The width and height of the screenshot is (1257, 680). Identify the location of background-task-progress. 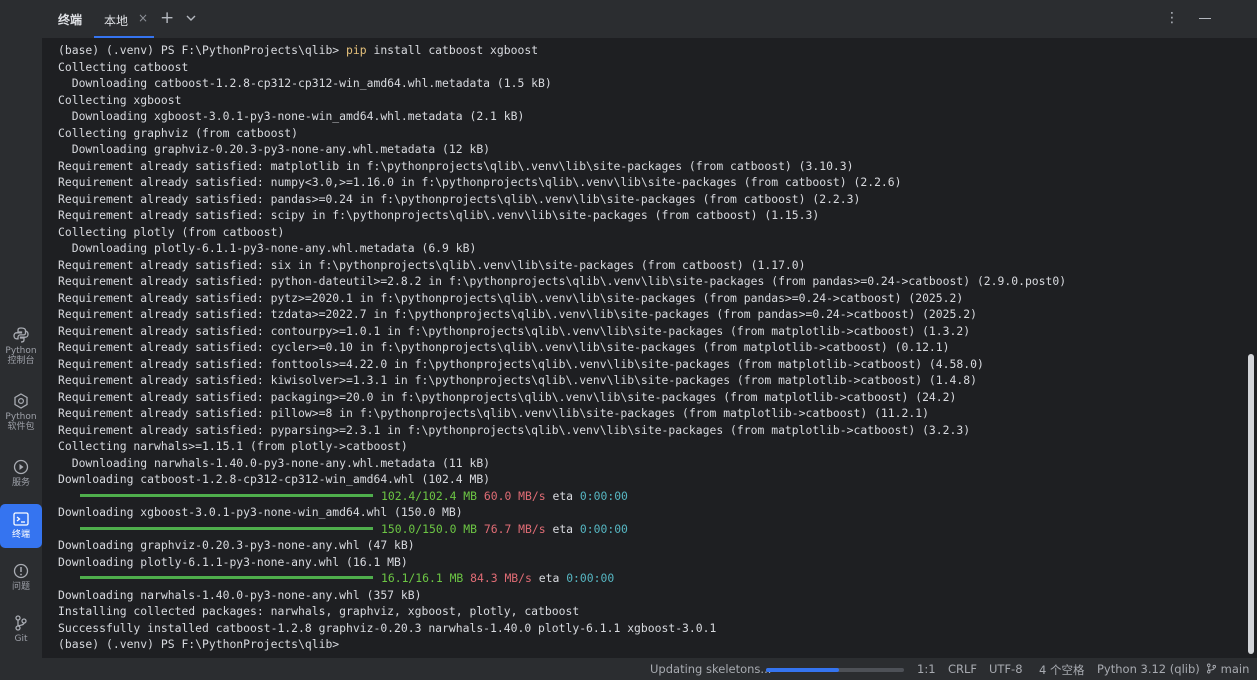
(835, 670).